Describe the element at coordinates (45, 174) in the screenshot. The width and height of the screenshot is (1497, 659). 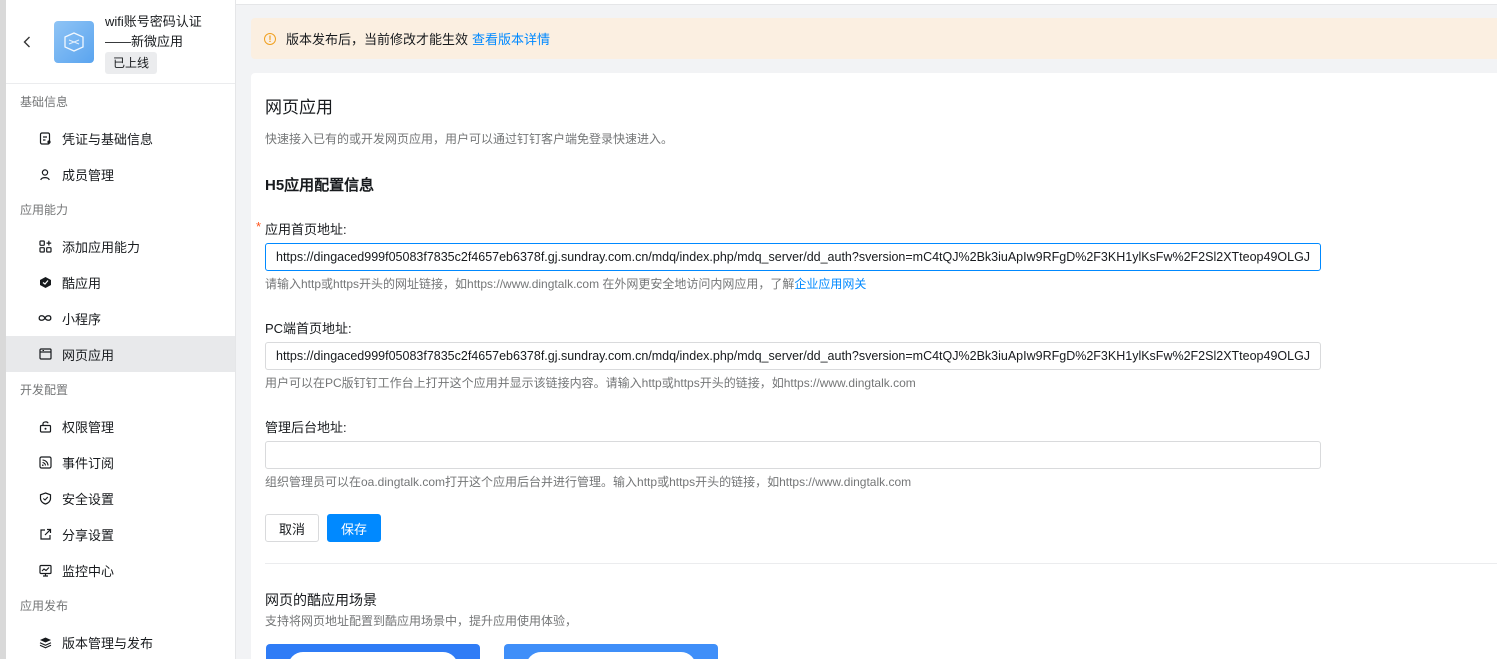
I see `member-icon` at that location.